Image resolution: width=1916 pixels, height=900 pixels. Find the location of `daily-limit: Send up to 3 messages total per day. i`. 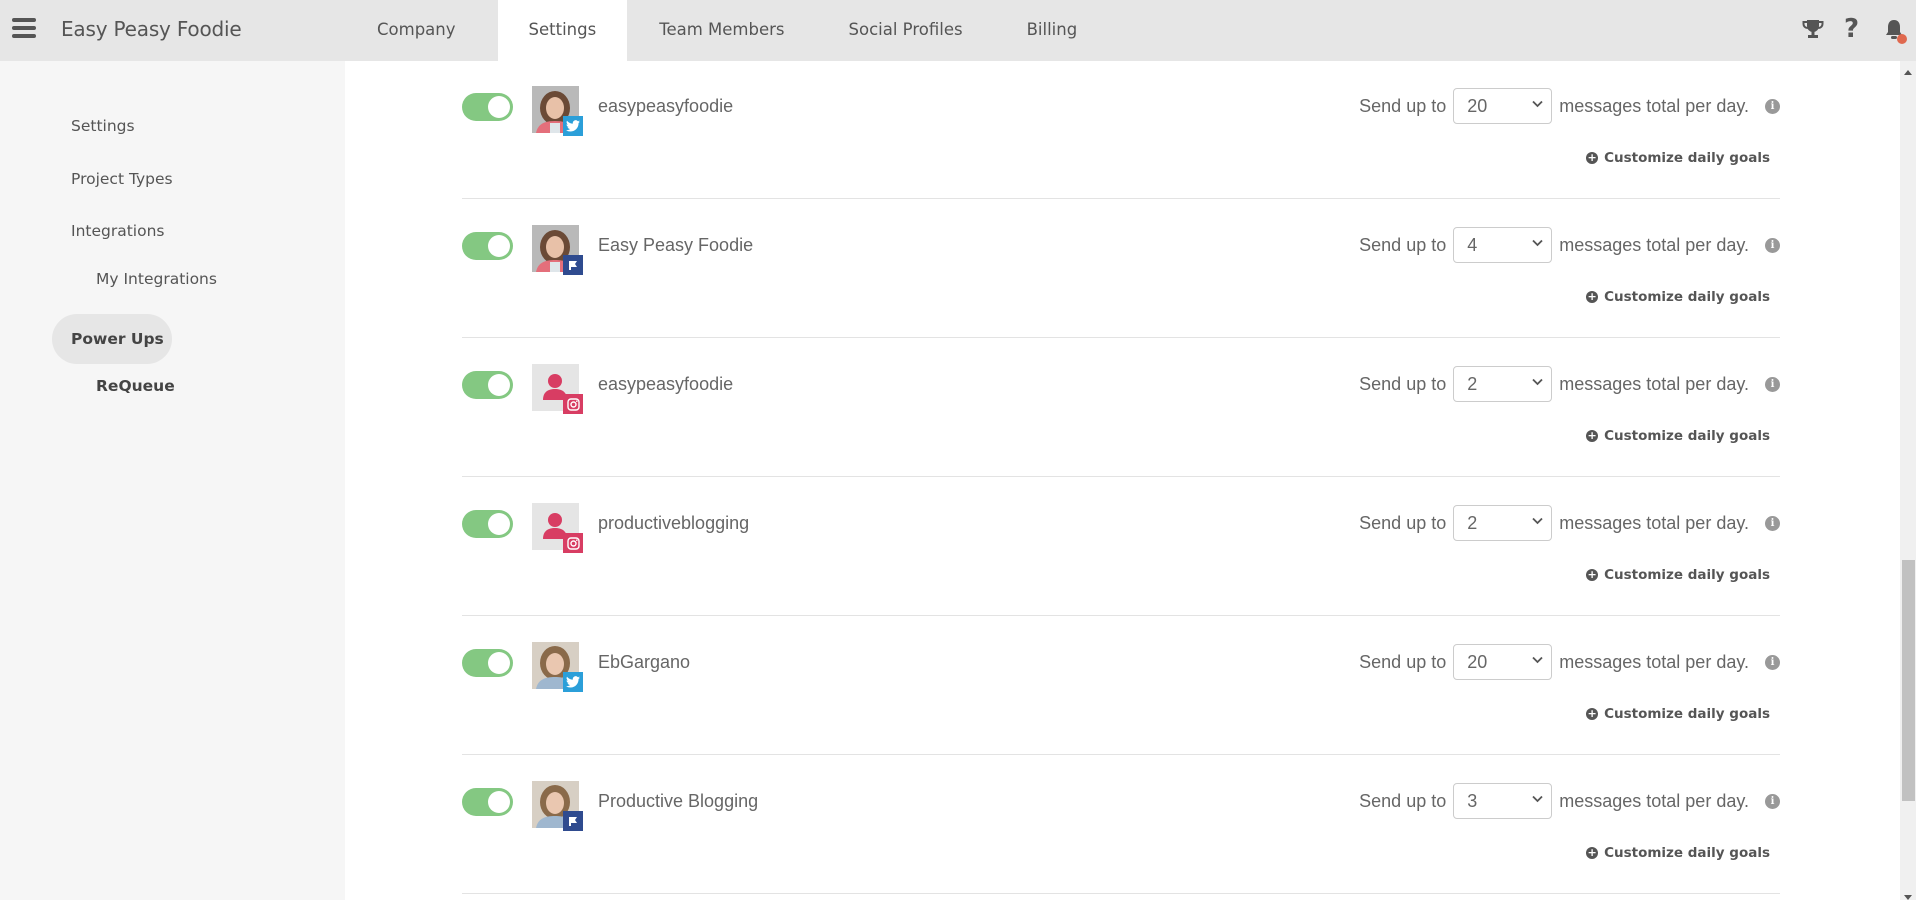

daily-limit: Send up to 3 messages total per day. i is located at coordinates (1569, 801).